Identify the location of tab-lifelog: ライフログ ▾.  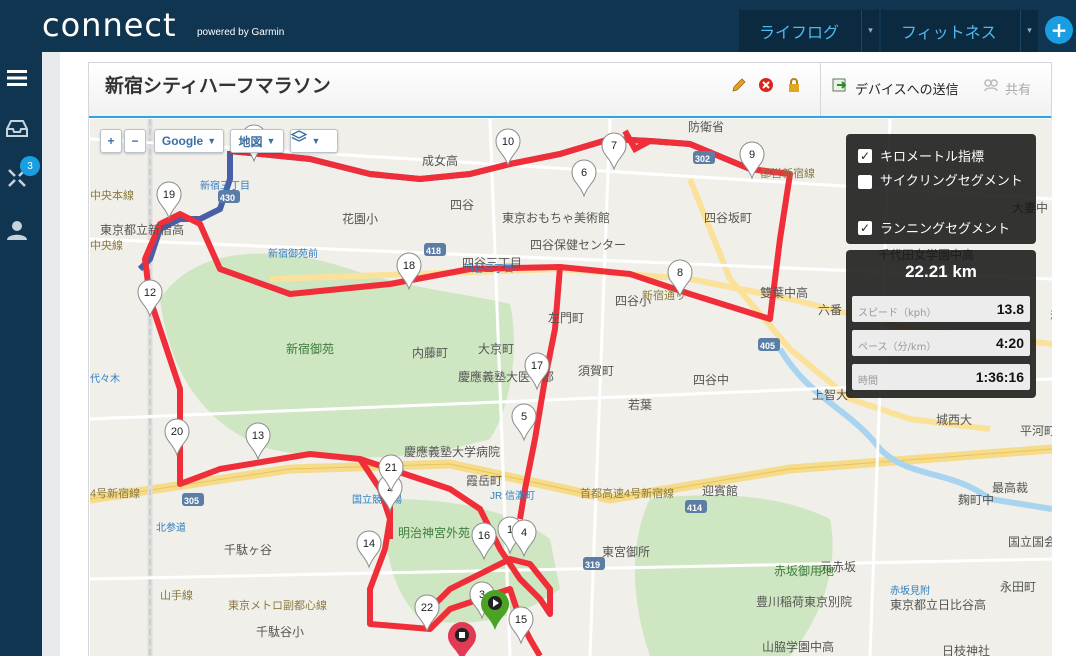
(809, 31).